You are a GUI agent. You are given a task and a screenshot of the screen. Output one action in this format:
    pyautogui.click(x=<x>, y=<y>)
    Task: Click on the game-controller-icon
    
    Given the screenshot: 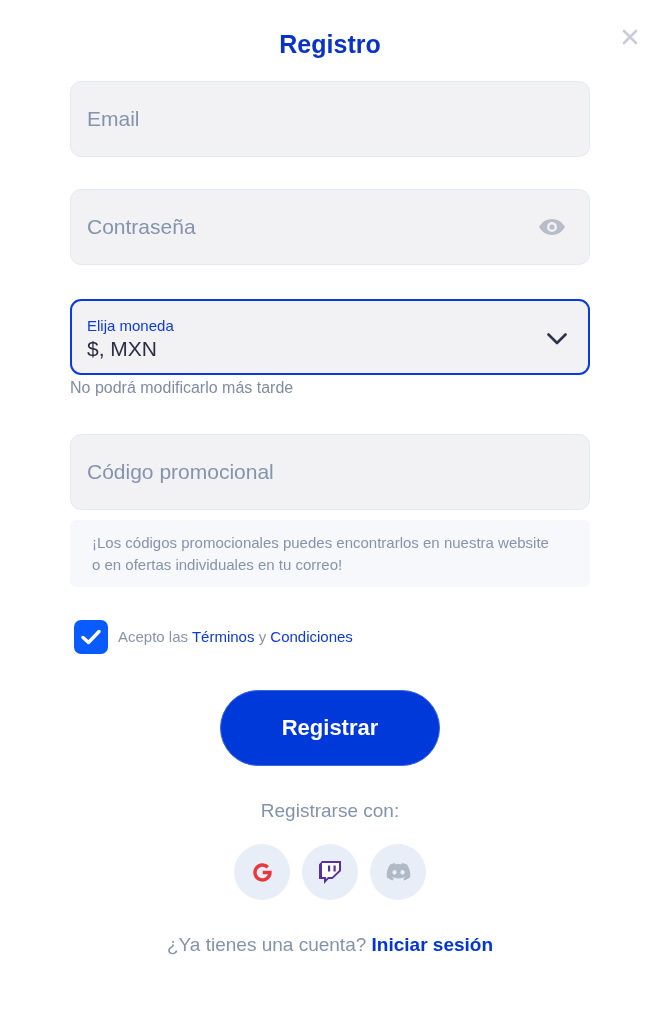 What is the action you would take?
    pyautogui.click(x=398, y=872)
    